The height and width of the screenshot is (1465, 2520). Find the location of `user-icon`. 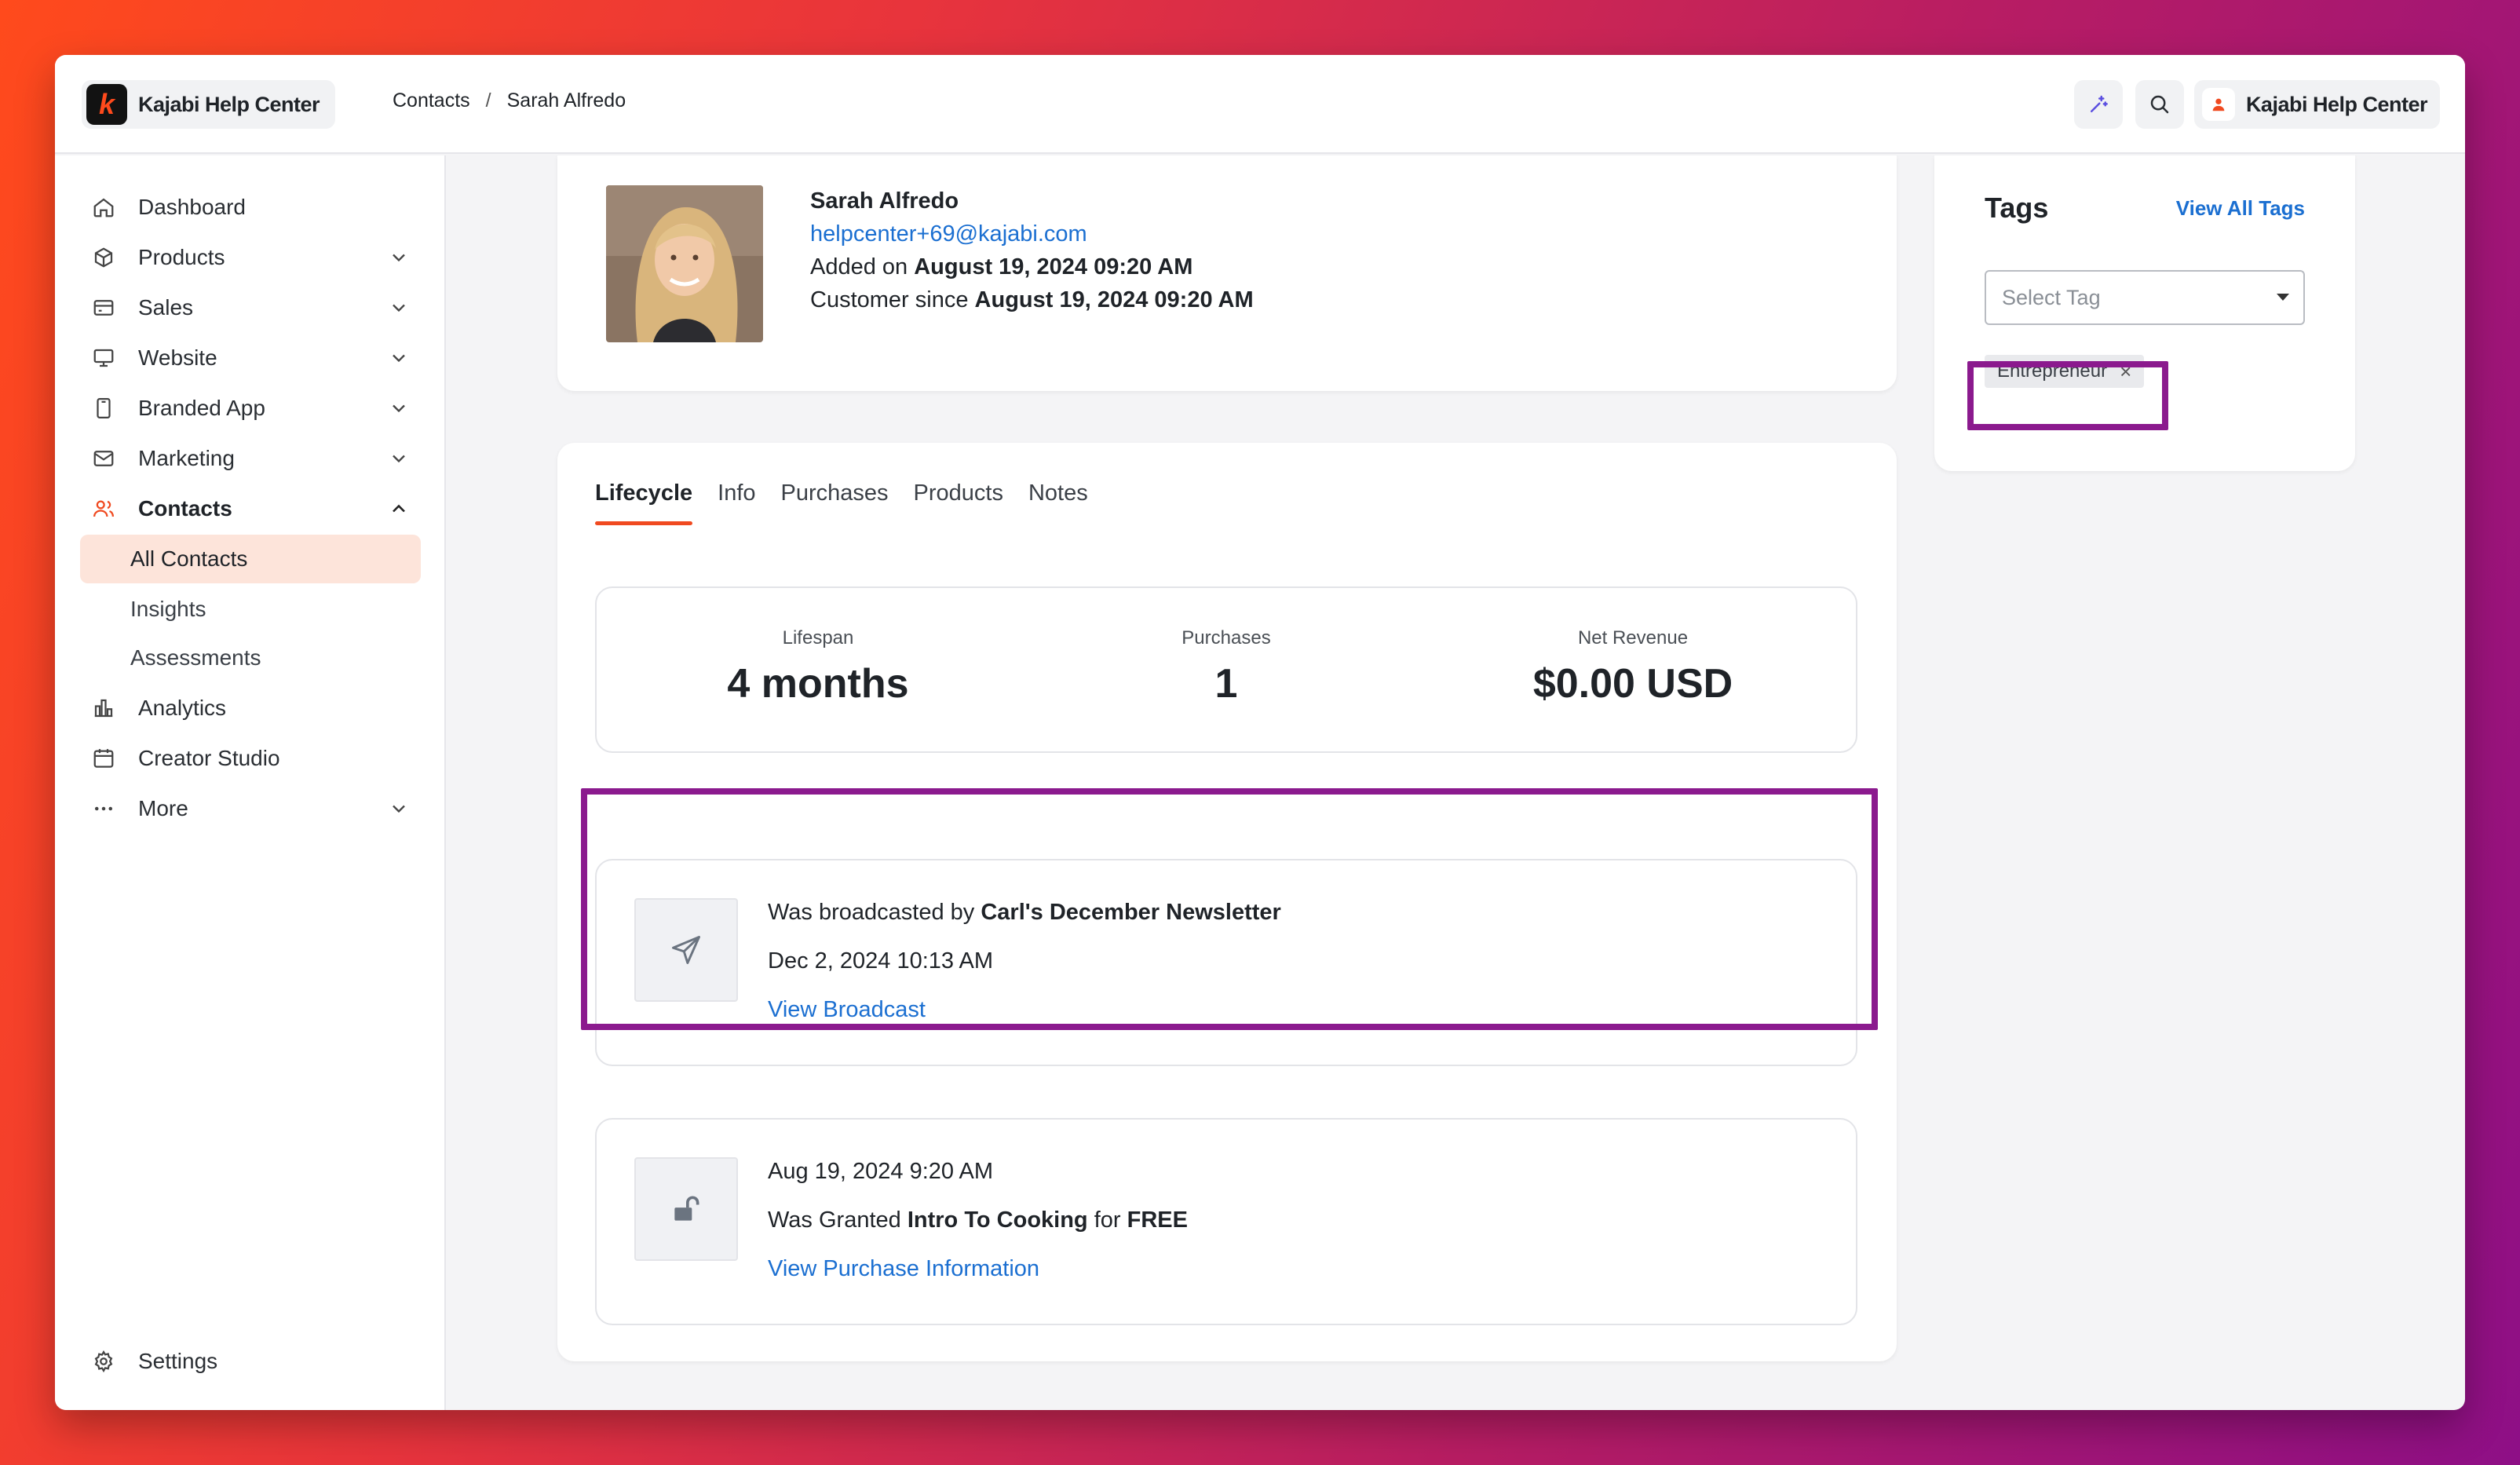

user-icon is located at coordinates (2218, 104).